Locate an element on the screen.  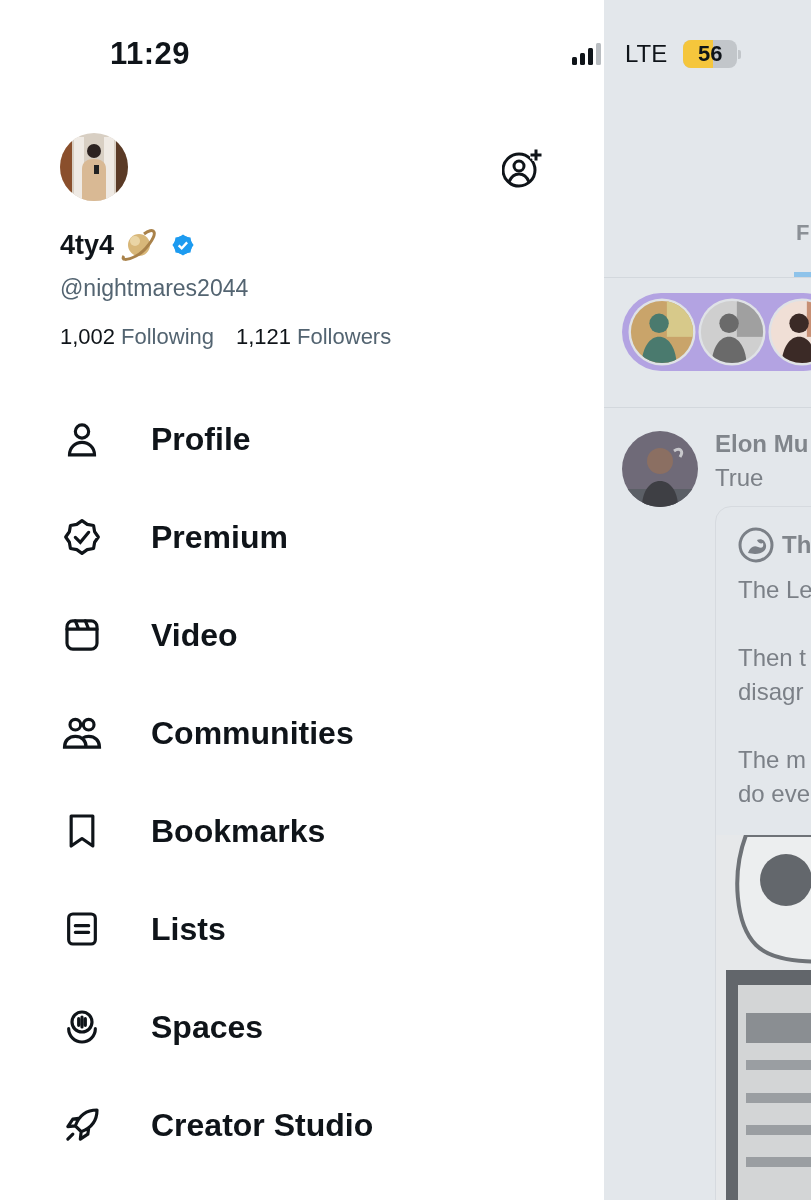
add-account-icon is located at coordinates (523, 169).